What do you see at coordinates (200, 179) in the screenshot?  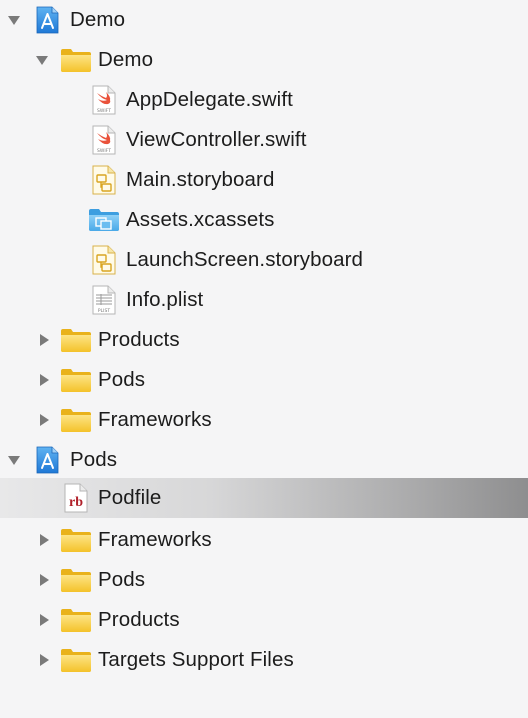 I see `nav-item-label: Main.storyboard` at bounding box center [200, 179].